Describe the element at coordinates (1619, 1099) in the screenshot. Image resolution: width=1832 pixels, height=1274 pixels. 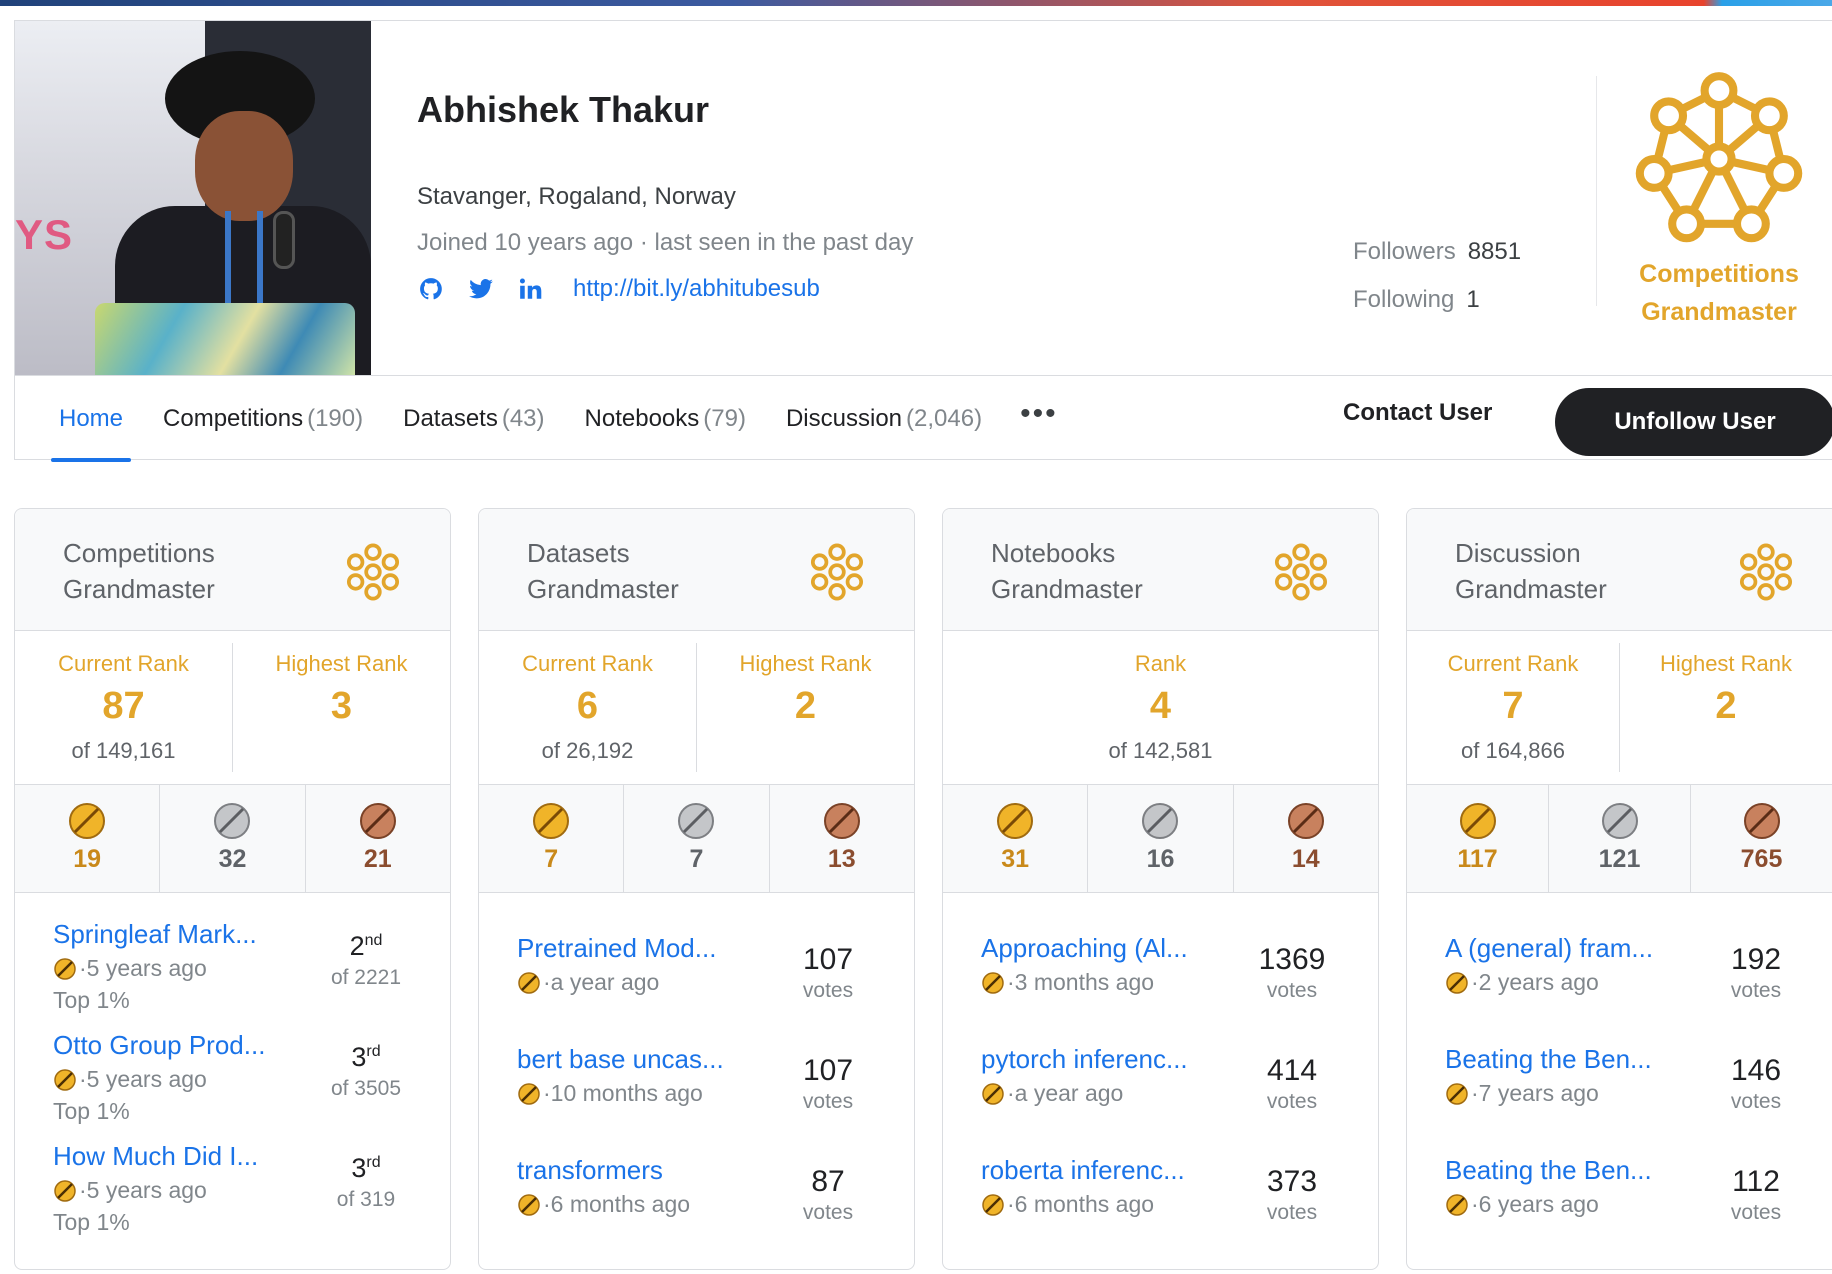
I see `list-item: Beating the Ben... ·7 years ago 146 votes` at that location.